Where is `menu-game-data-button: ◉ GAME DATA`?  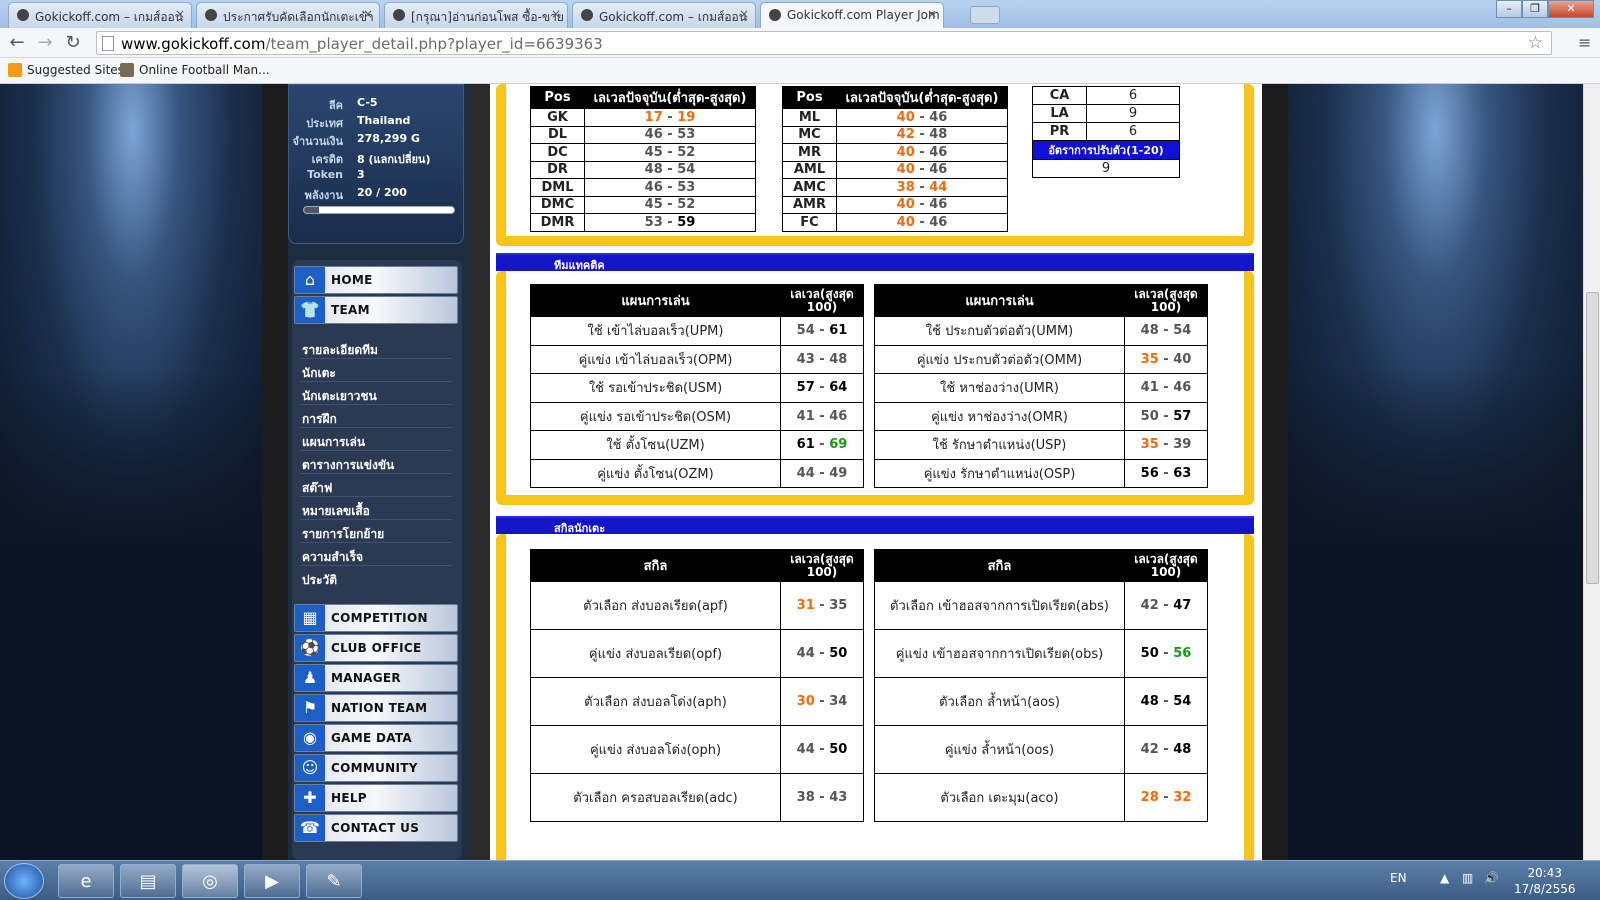
menu-game-data-button: ◉ GAME DATA is located at coordinates (376, 738).